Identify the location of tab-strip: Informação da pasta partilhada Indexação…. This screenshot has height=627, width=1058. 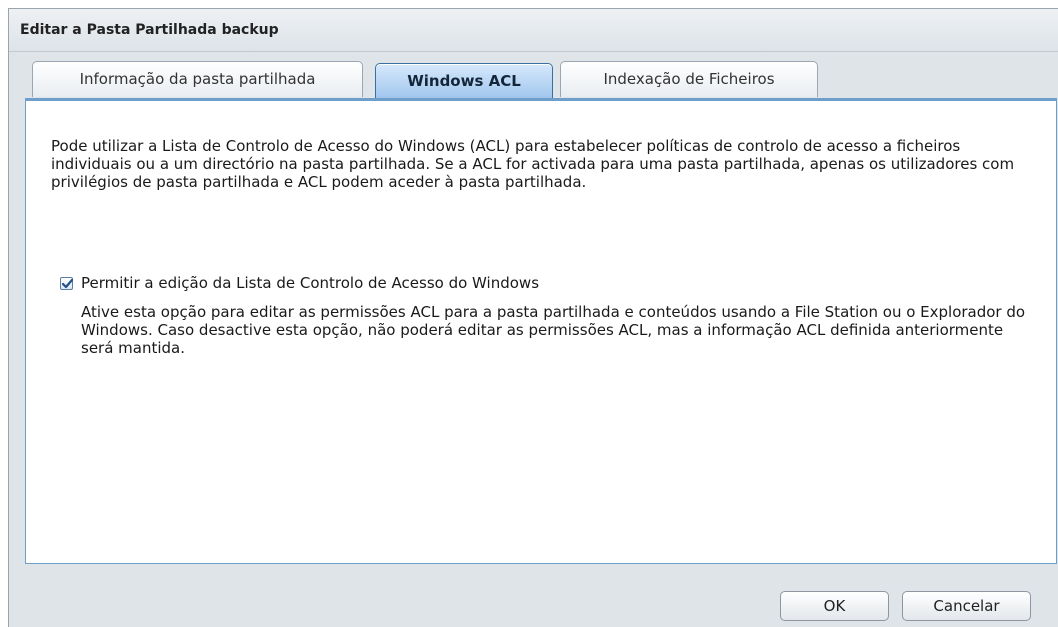
(541, 80).